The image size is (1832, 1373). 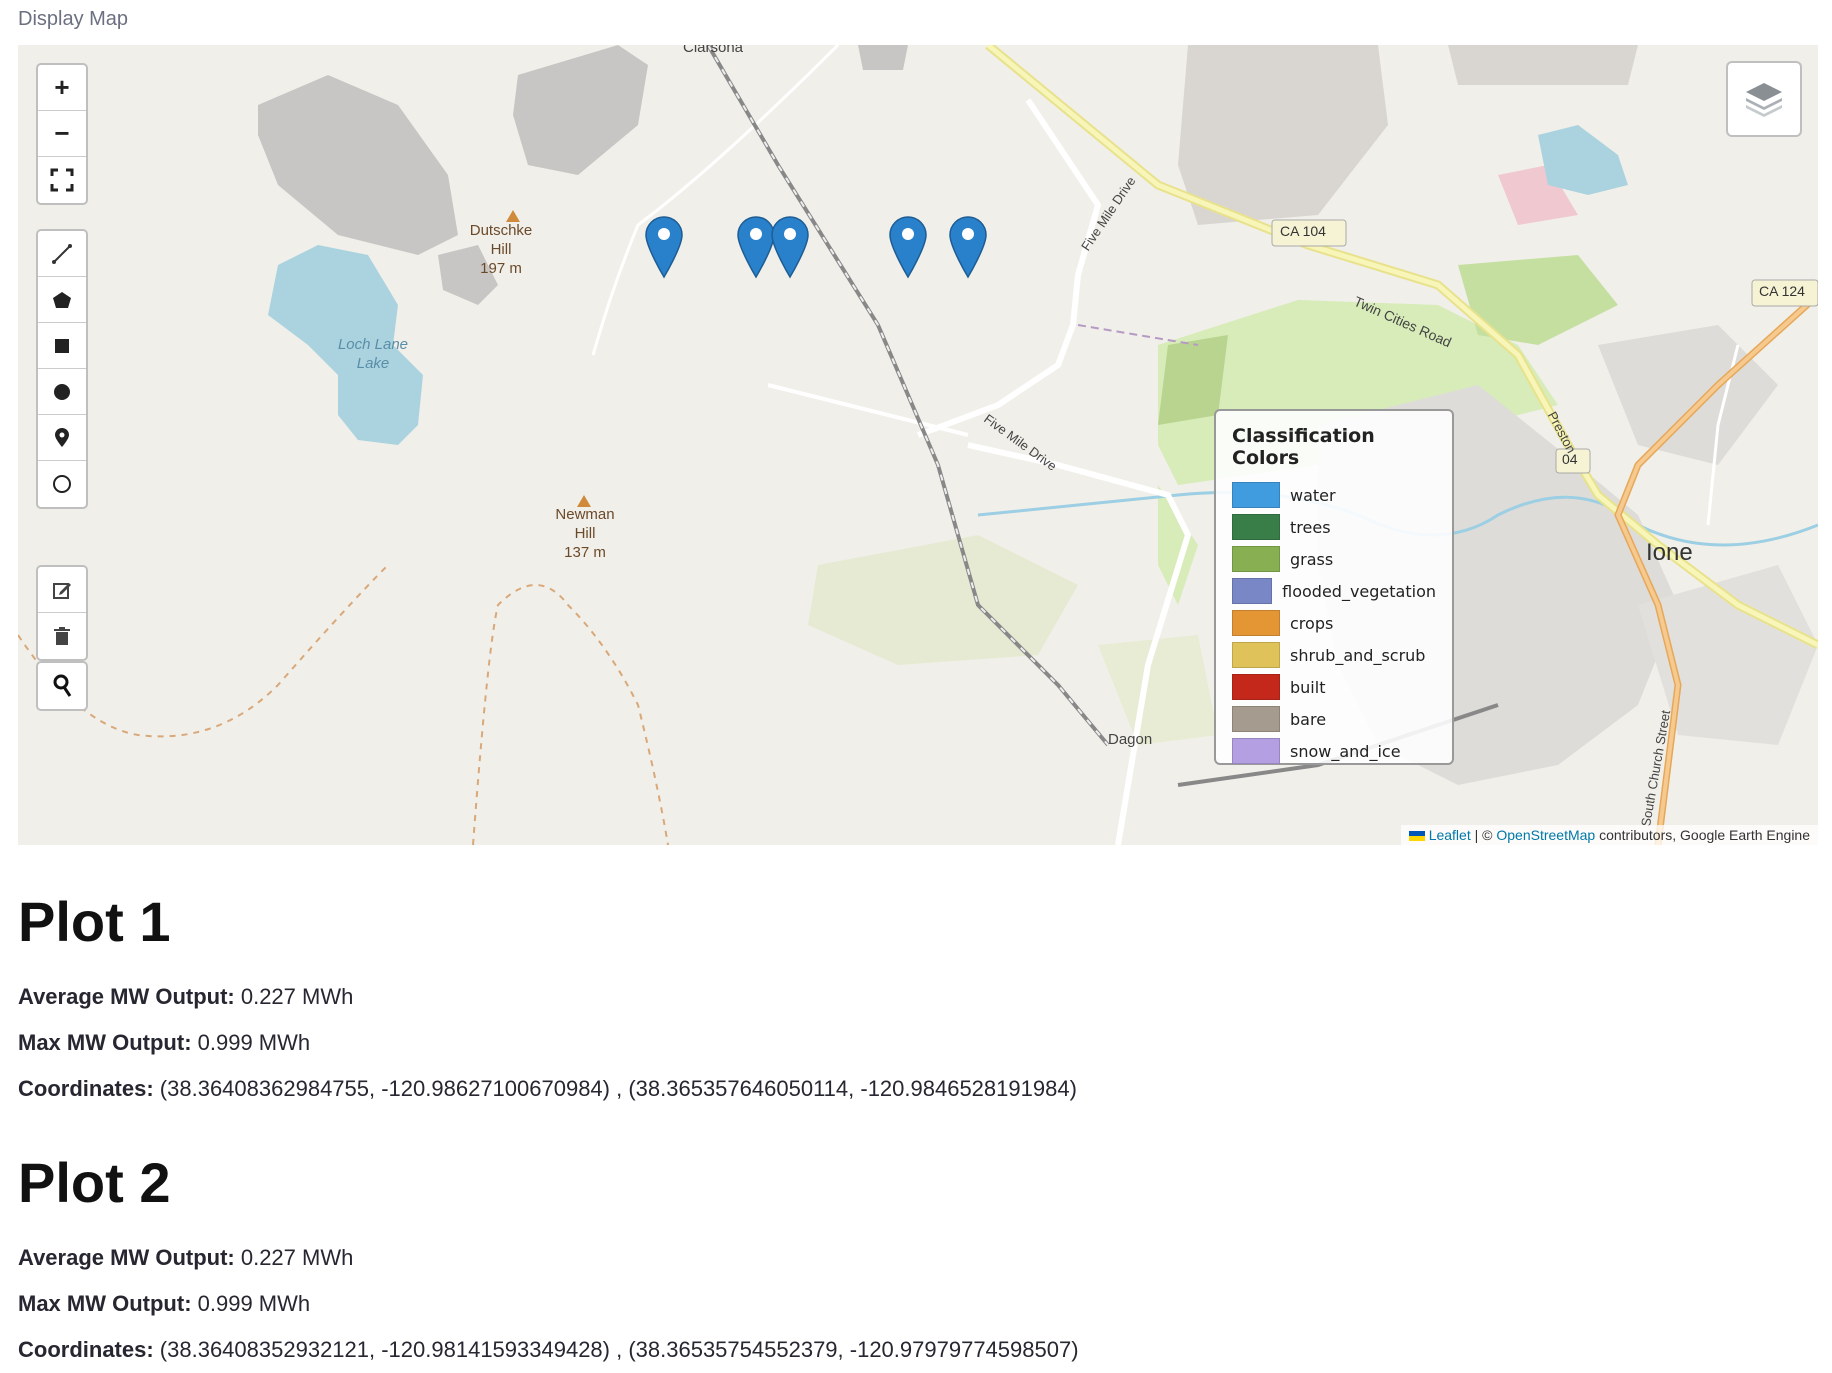 I want to click on layers-control-button, so click(x=1764, y=99).